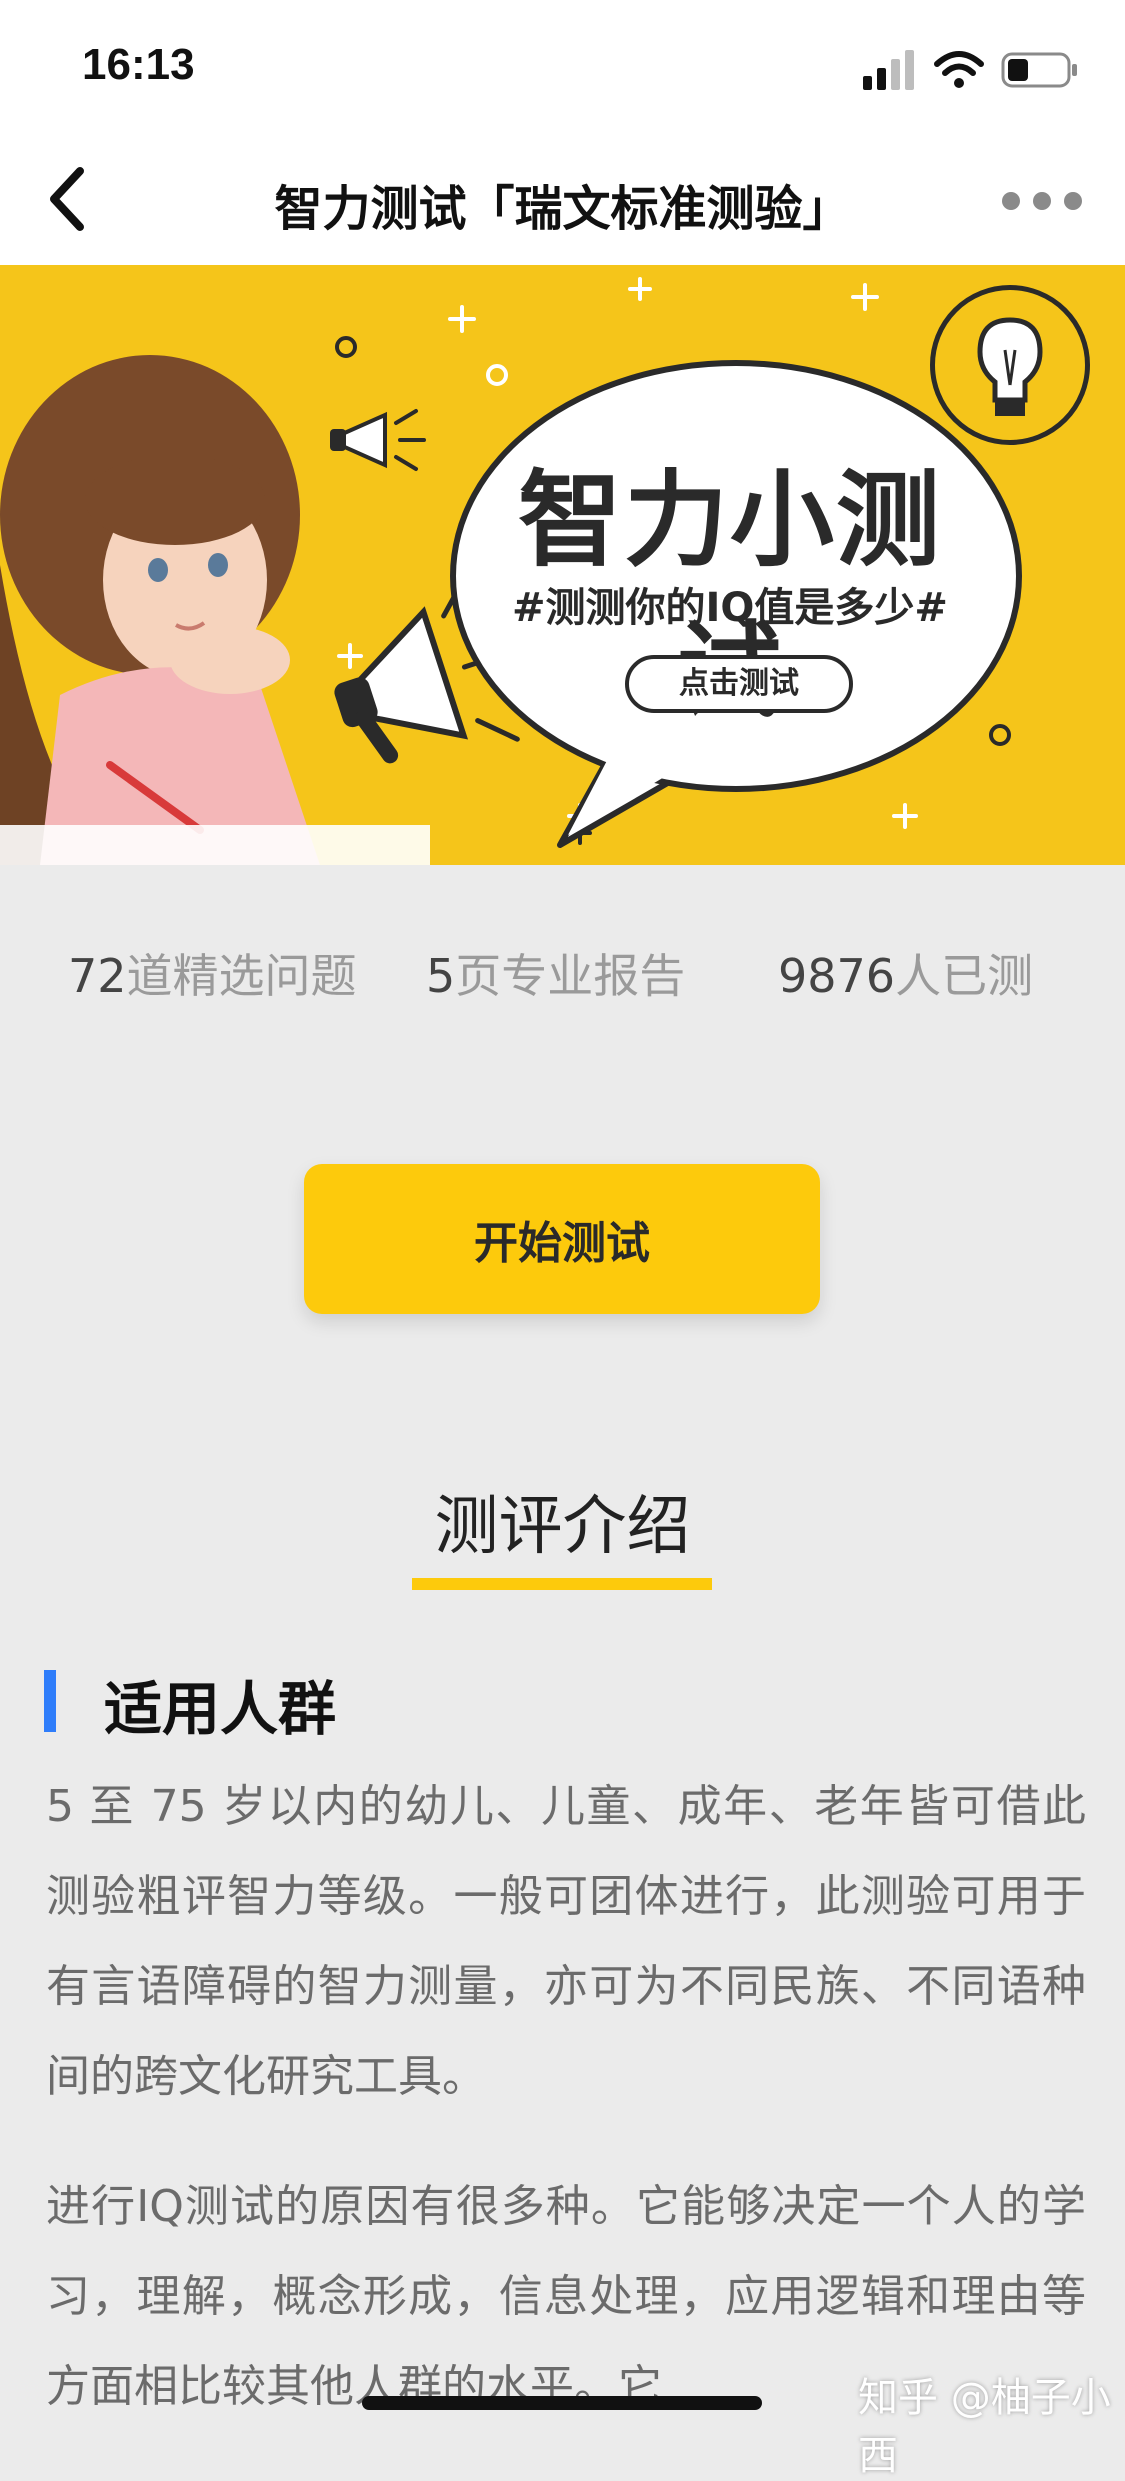 Image resolution: width=1125 pixels, height=2481 pixels. I want to click on section-underline, so click(562, 1584).